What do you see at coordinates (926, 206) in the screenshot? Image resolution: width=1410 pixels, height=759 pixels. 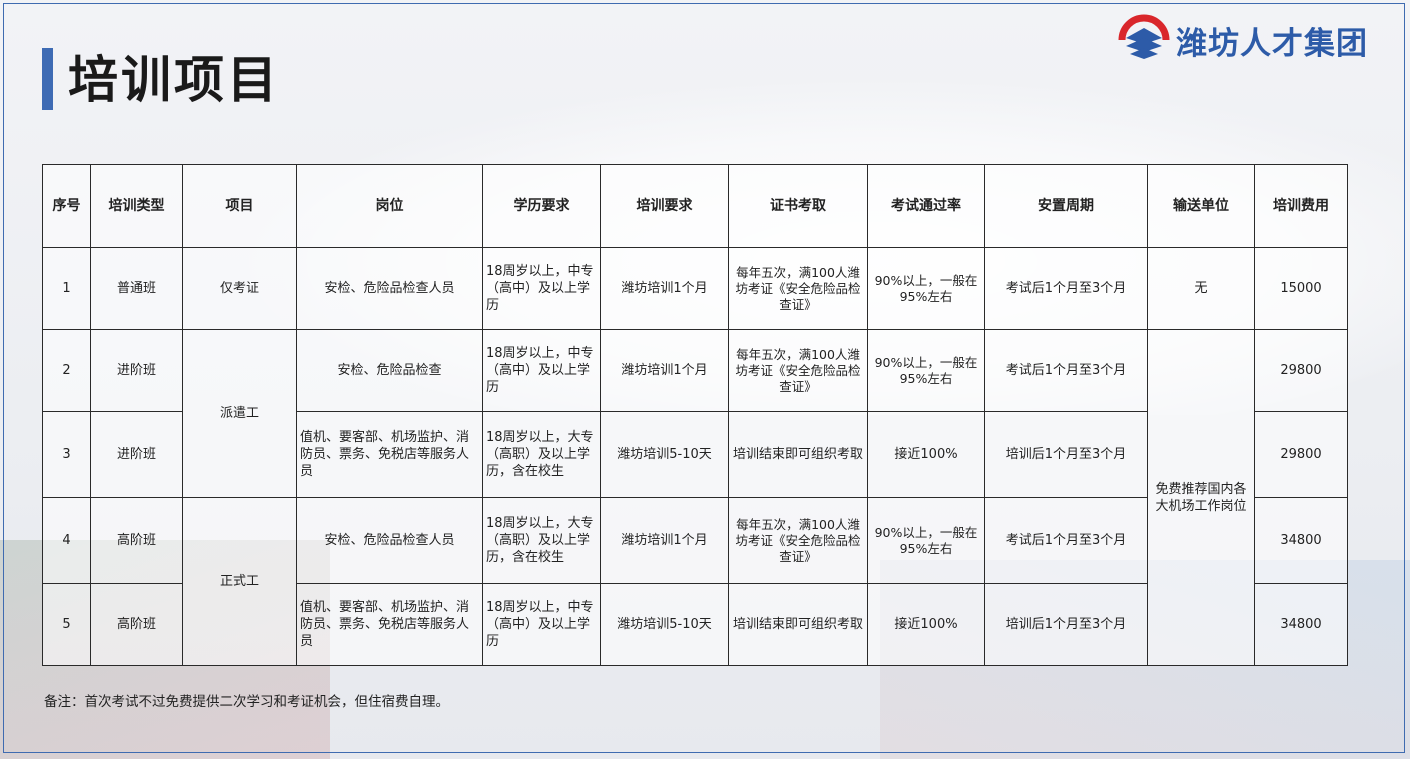 I see `header-cell-pass-rate: 考试通过率` at bounding box center [926, 206].